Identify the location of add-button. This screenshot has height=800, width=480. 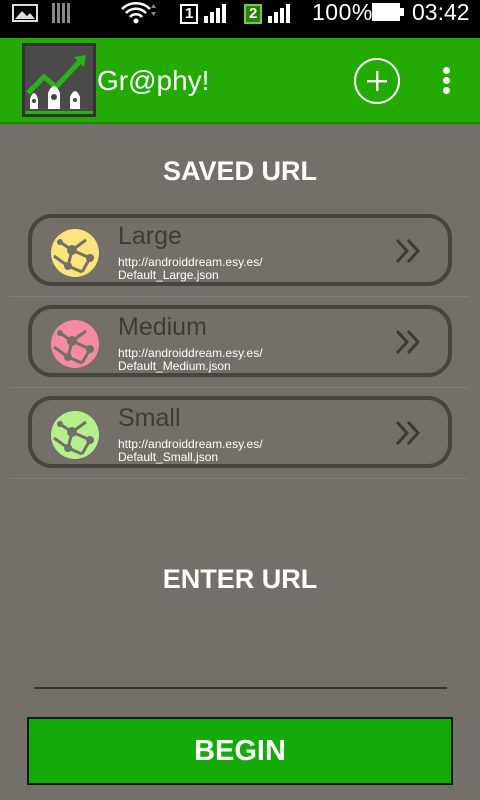
(377, 81).